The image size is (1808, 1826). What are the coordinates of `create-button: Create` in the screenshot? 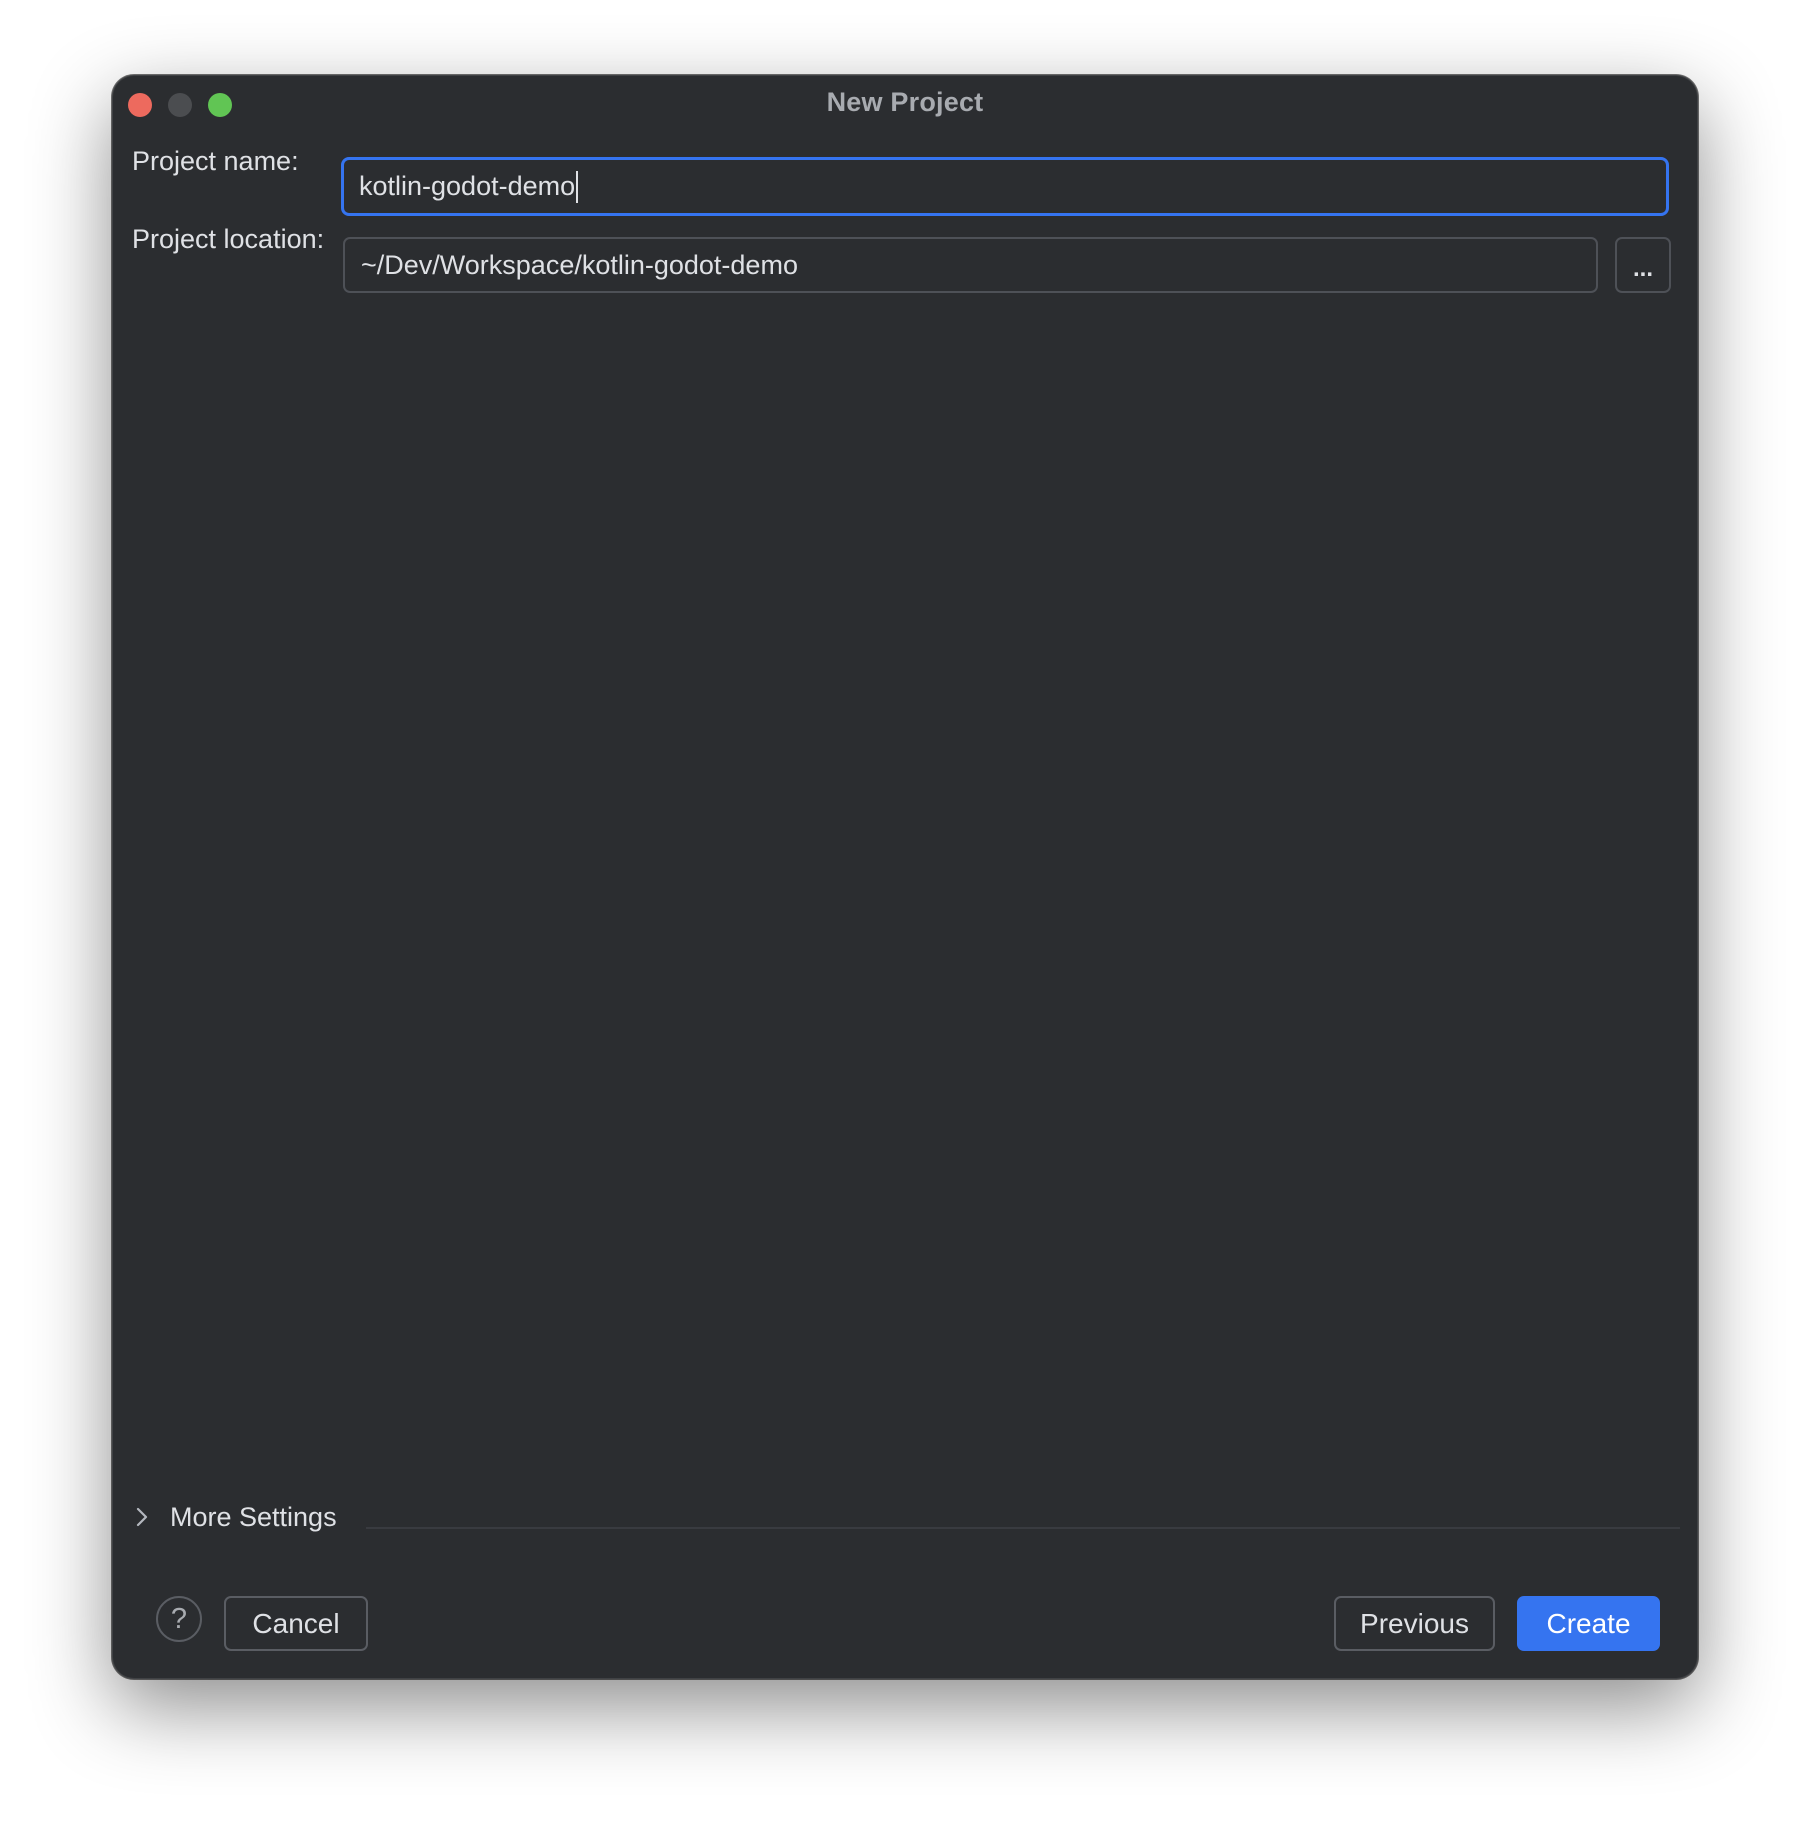 It's located at (1588, 1623).